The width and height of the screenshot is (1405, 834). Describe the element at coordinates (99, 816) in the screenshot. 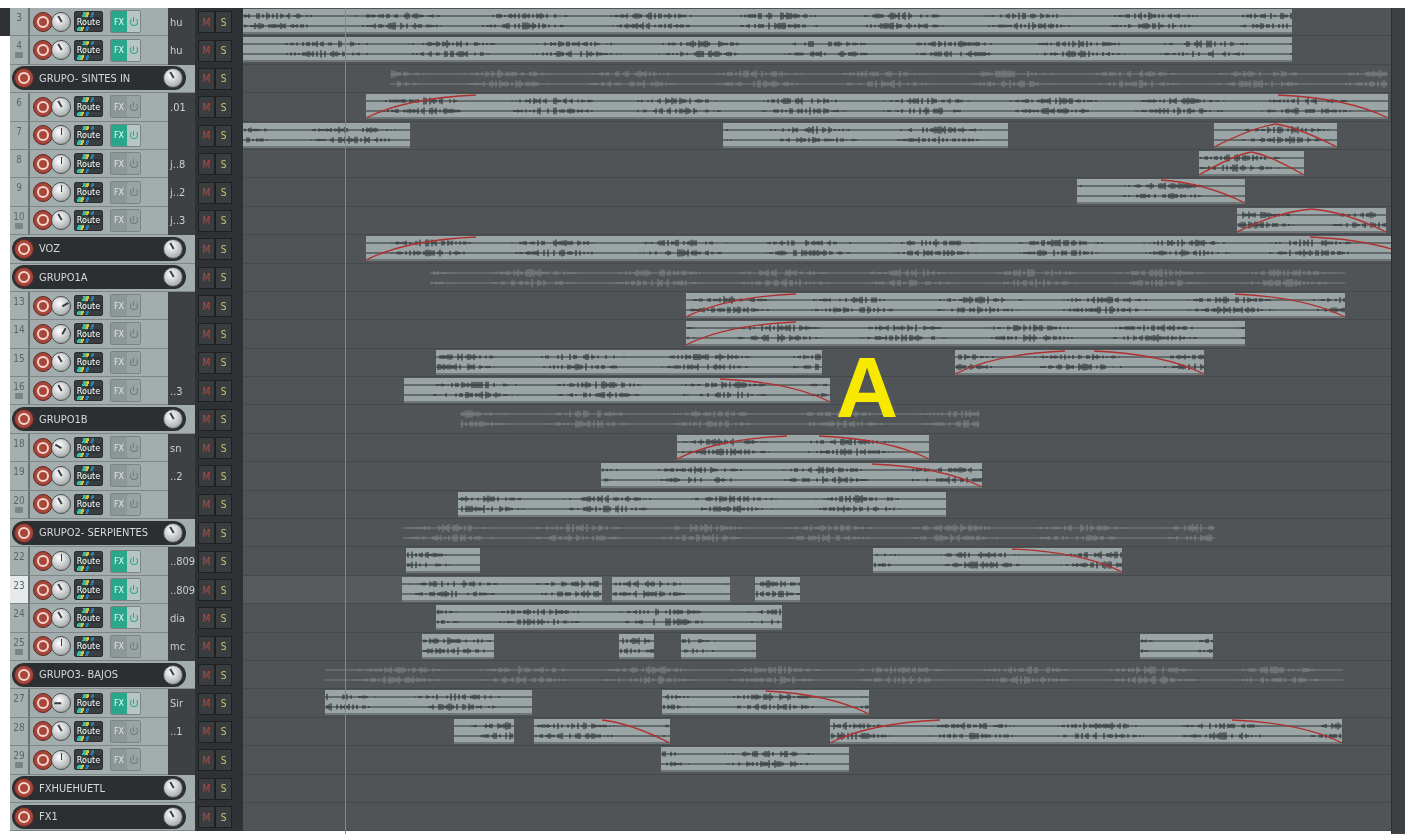

I see `folder-track-bar: FX1` at that location.